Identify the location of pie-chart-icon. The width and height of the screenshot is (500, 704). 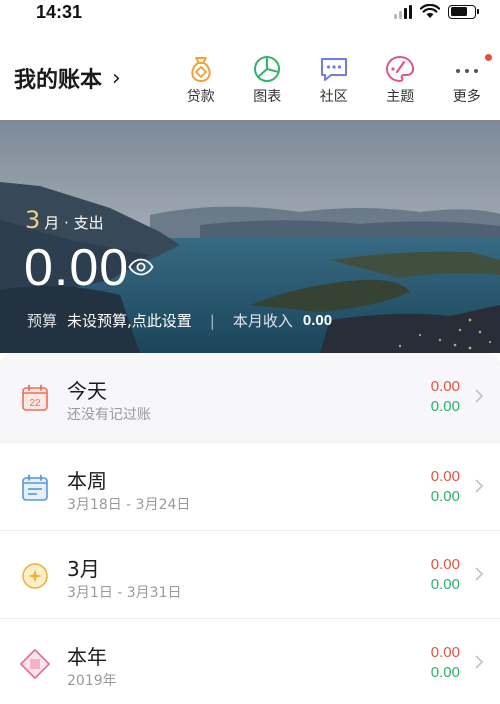
(267, 69).